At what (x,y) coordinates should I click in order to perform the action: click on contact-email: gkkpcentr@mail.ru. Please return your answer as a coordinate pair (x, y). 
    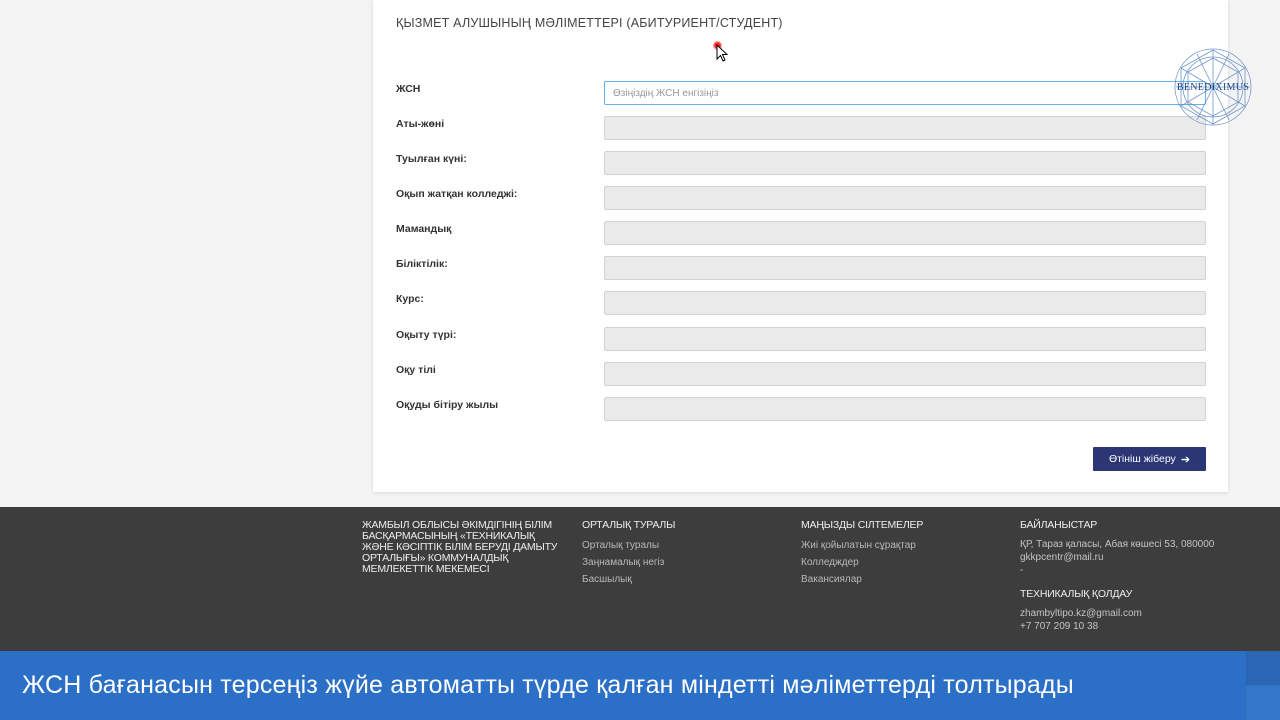
    Looking at the image, I should click on (1135, 557).